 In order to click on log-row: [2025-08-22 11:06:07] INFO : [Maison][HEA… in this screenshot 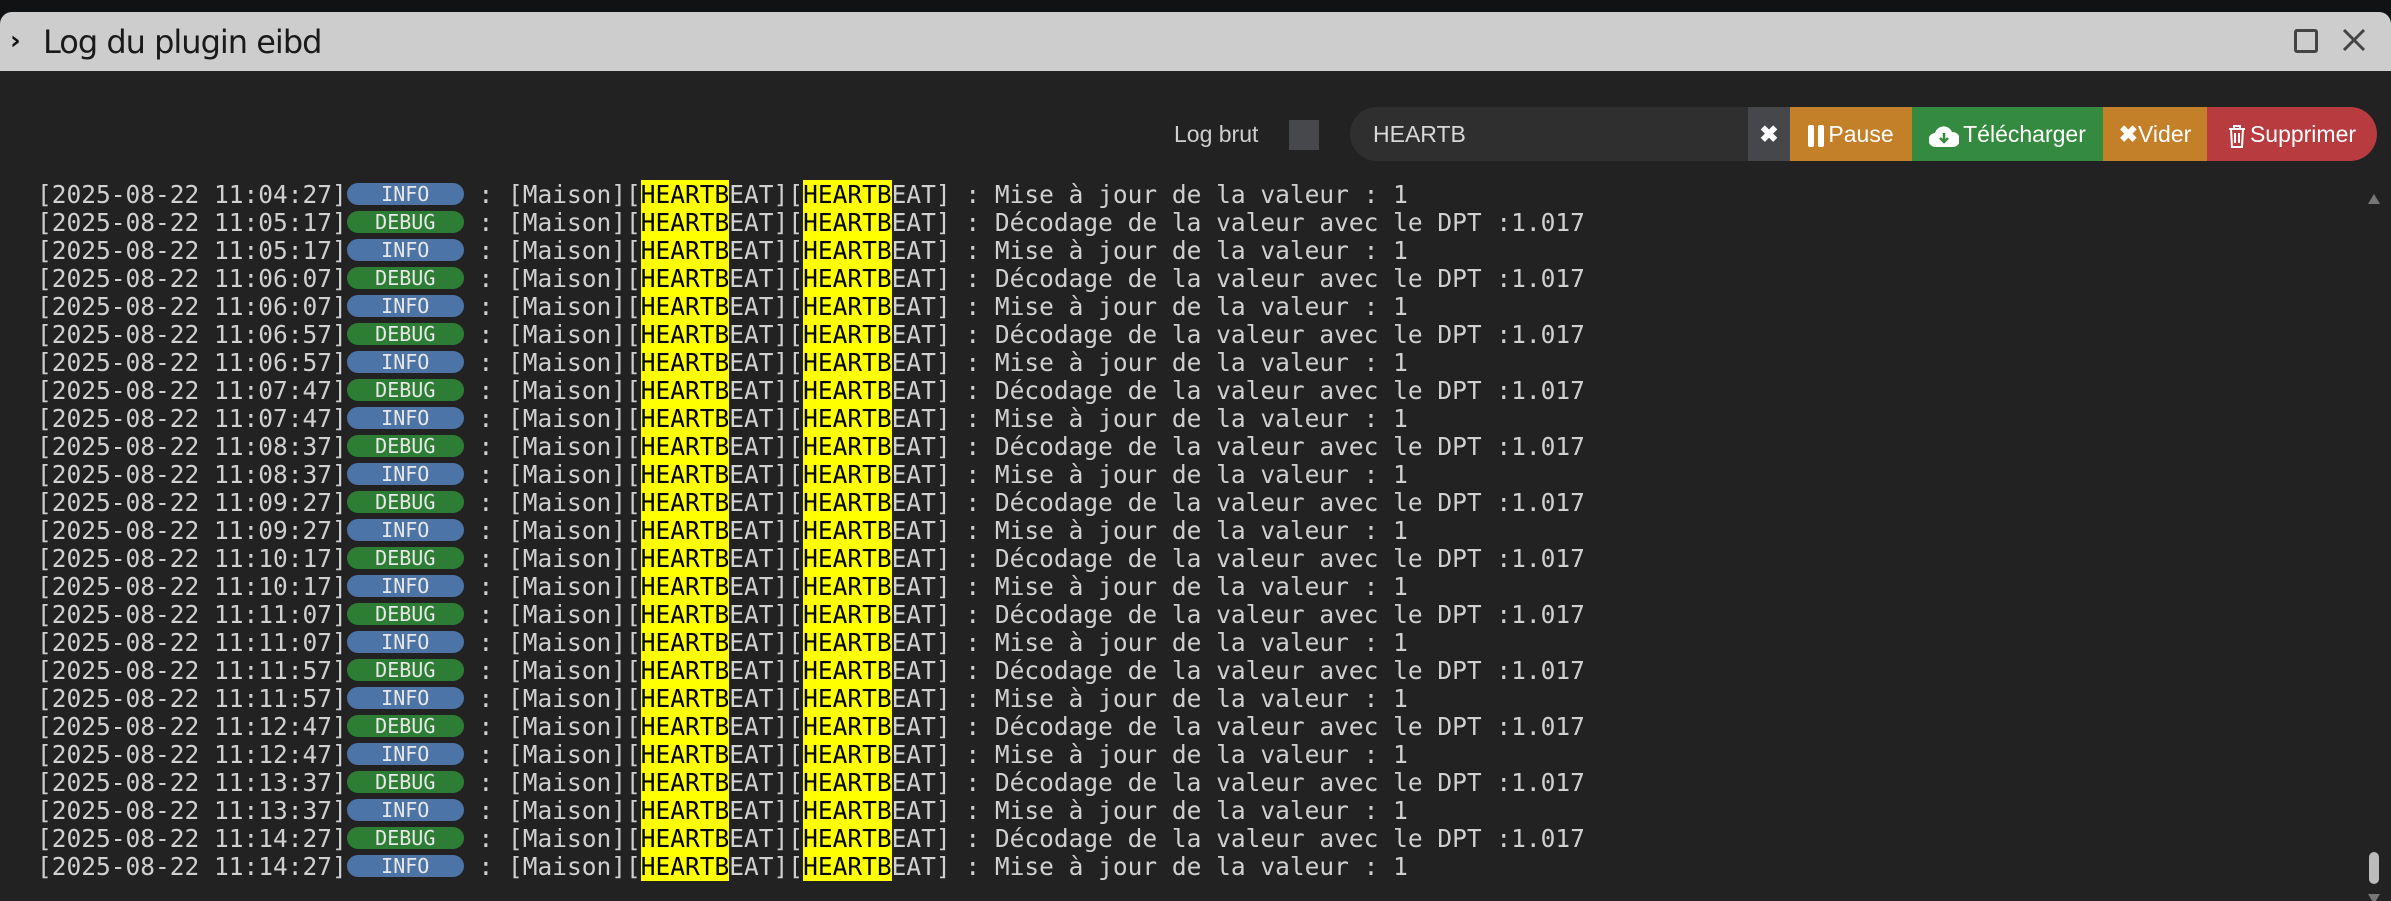, I will do `click(811, 306)`.